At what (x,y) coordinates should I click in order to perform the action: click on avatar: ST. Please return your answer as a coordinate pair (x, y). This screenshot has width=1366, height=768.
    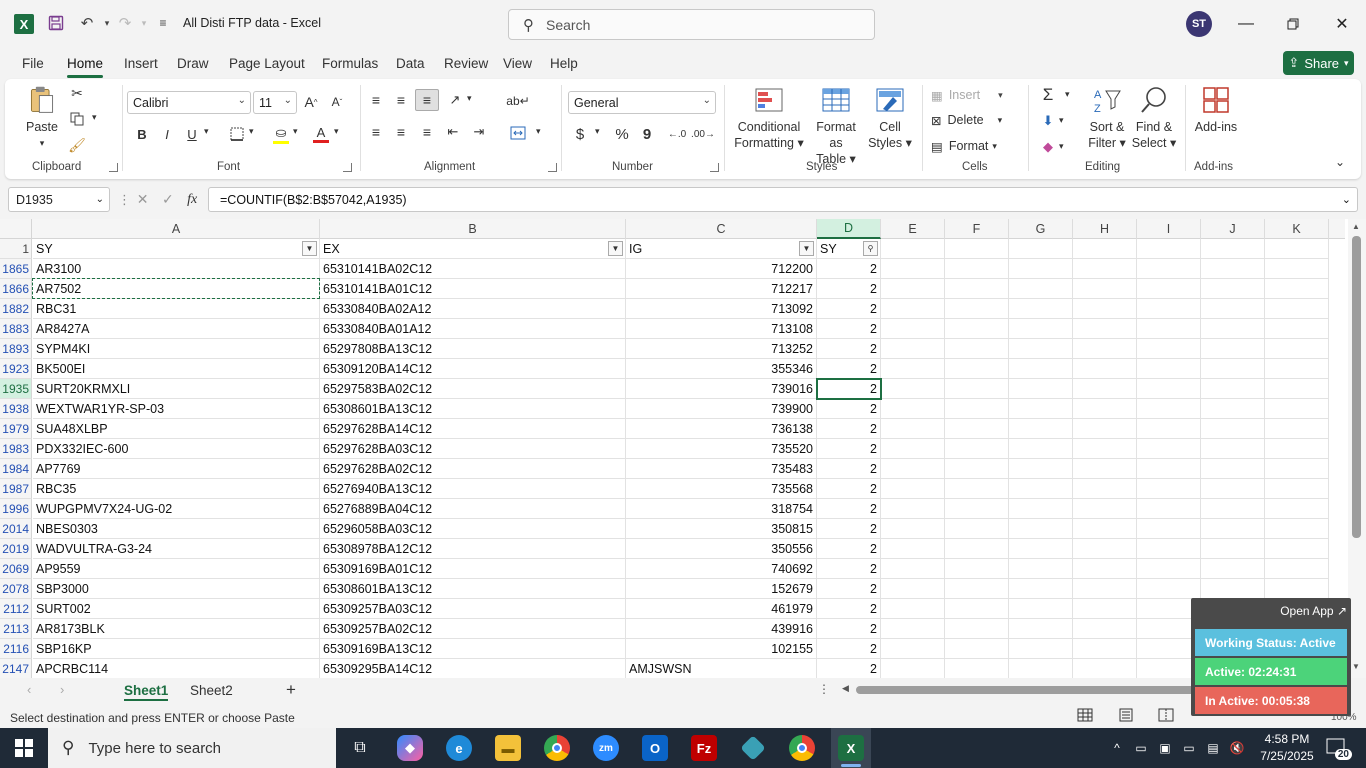
    Looking at the image, I should click on (1199, 24).